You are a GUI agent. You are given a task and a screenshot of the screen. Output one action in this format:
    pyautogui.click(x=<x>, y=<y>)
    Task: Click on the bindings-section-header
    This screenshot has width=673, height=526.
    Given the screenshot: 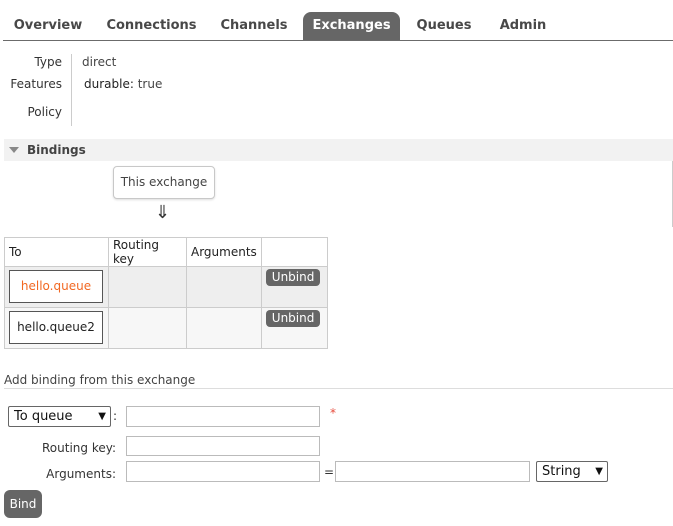 What is the action you would take?
    pyautogui.click(x=338, y=150)
    